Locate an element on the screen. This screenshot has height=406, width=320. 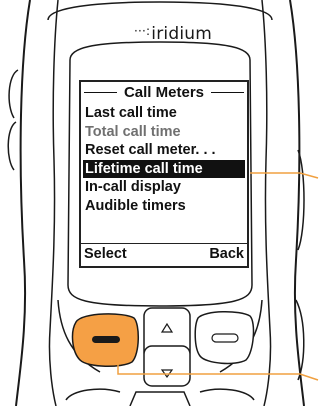
bezel-edge-left is located at coordinates (53, 203).